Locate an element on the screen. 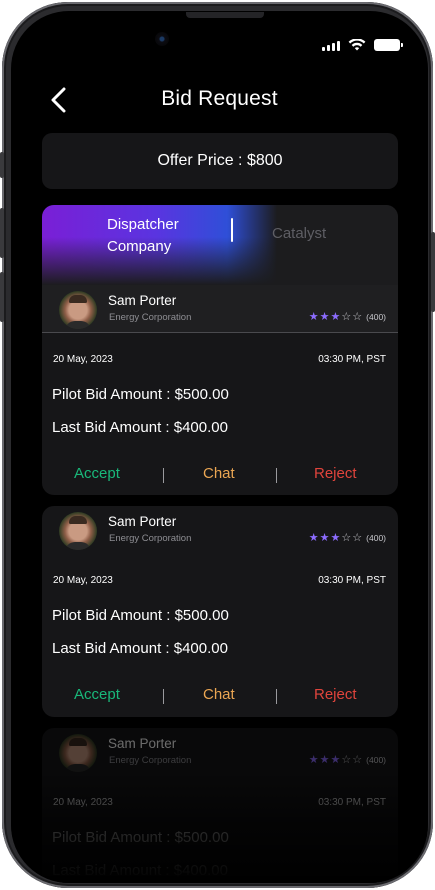 Image resolution: width=435 pixels, height=890 pixels. wifi-icon is located at coordinates (357, 45).